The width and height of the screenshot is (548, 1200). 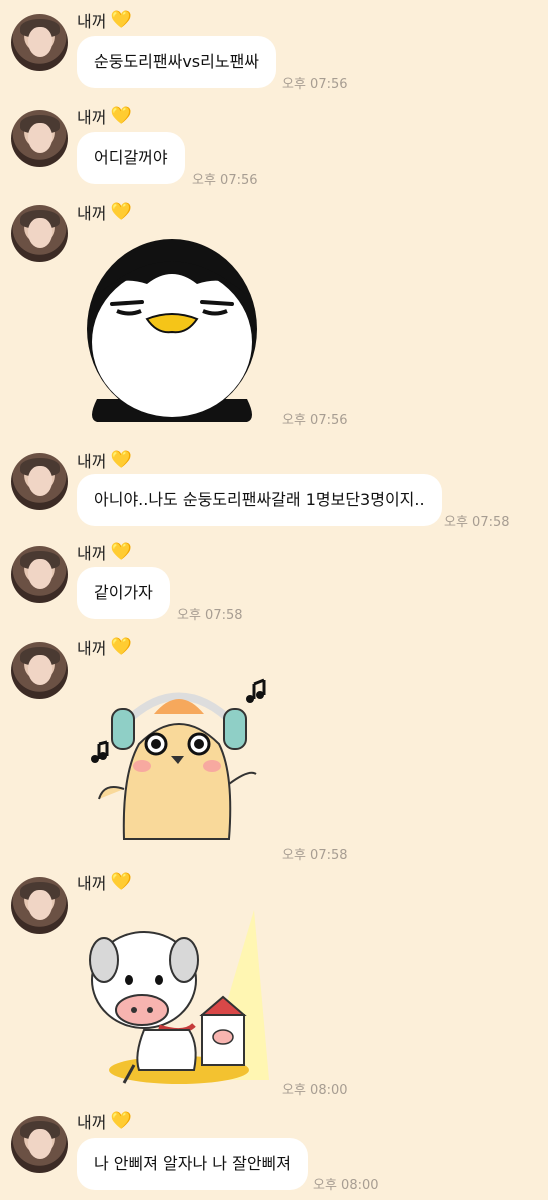 I want to click on message-bubble: 순둥도리팬싸vs리노팬싸, so click(x=177, y=62).